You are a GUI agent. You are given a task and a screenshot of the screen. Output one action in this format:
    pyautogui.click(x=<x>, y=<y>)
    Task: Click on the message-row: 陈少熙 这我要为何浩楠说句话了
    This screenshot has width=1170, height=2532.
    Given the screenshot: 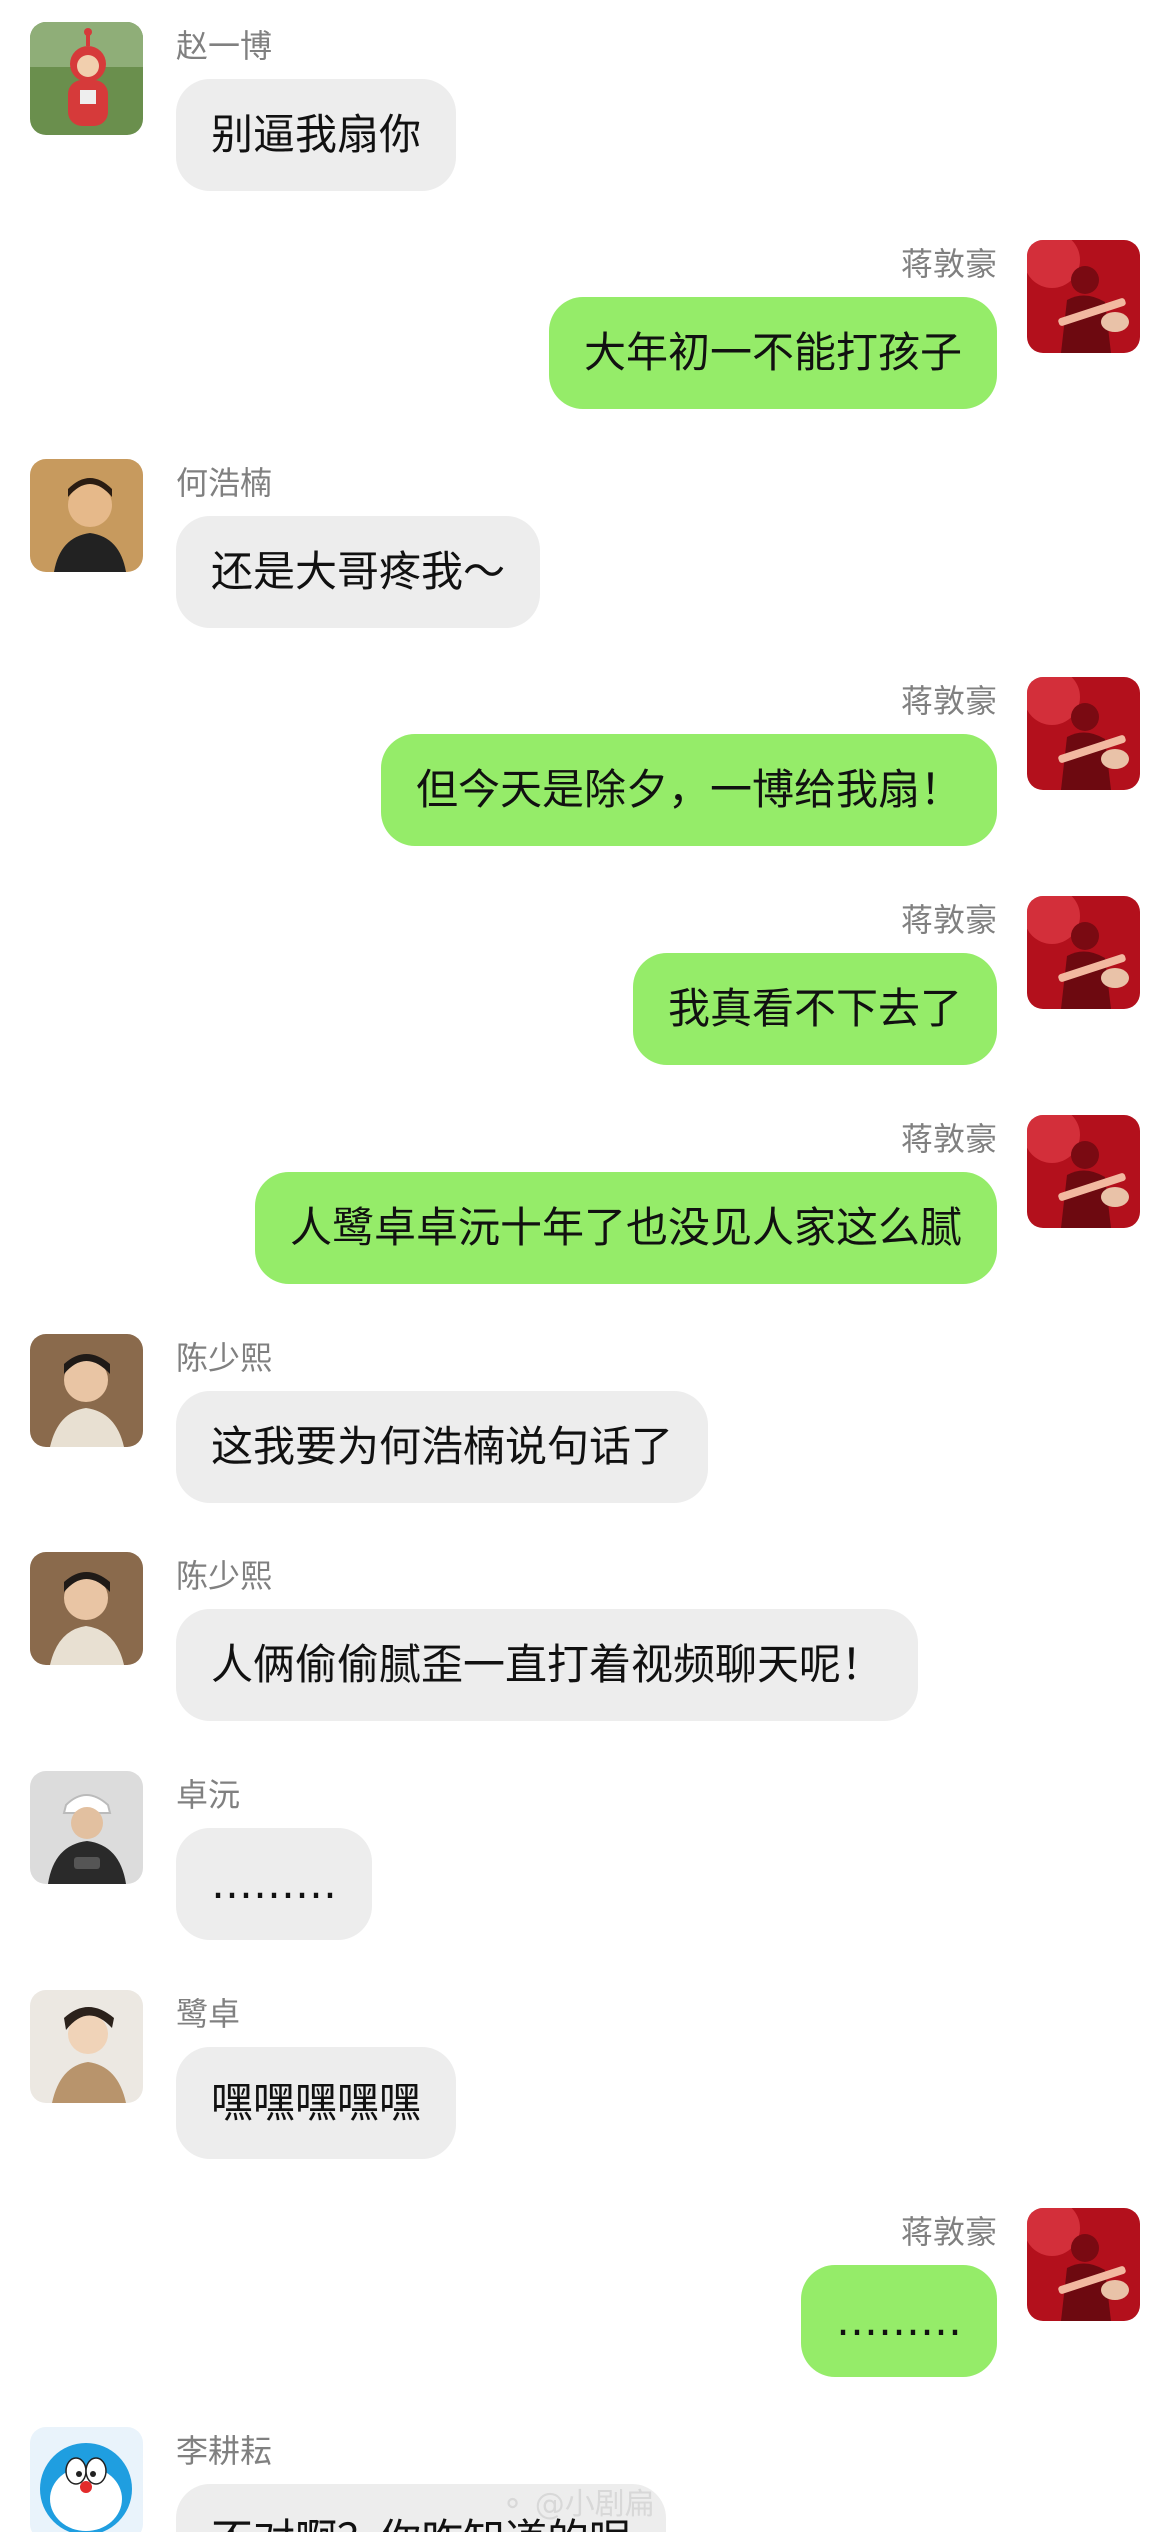 What is the action you would take?
    pyautogui.click(x=585, y=1439)
    